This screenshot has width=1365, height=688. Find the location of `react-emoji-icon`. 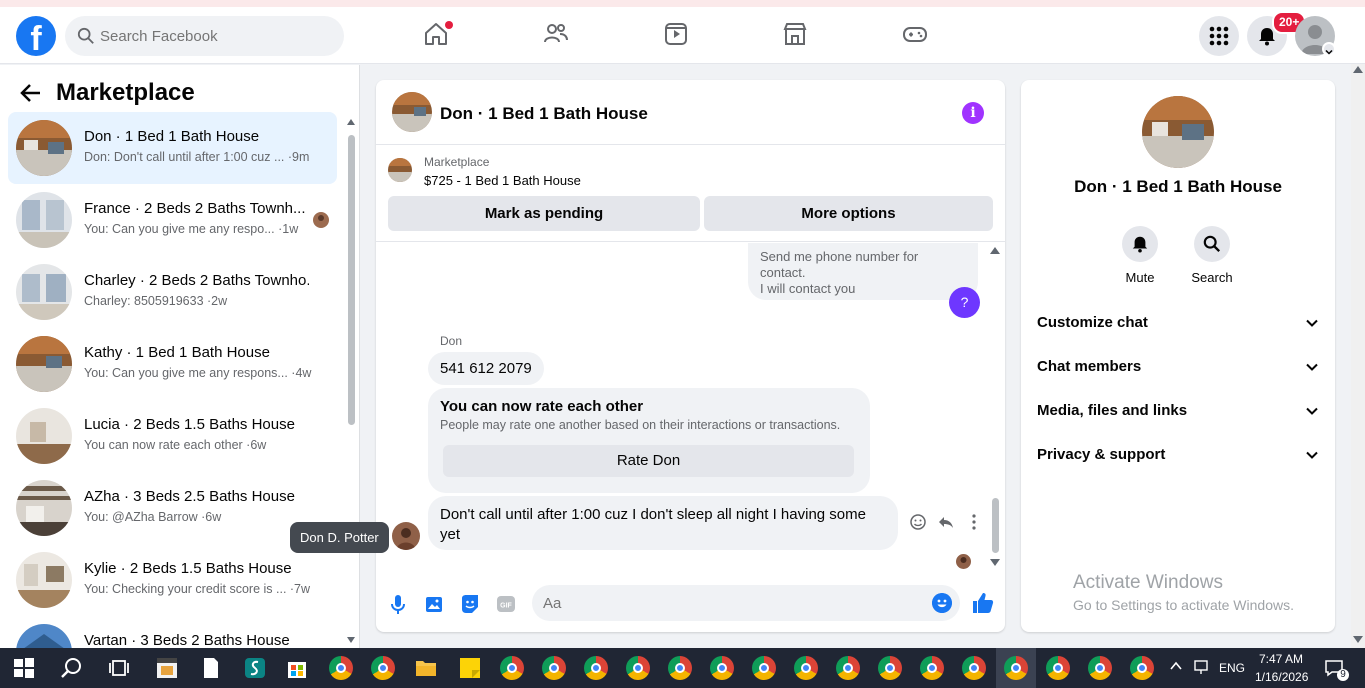

react-emoji-icon is located at coordinates (918, 522).